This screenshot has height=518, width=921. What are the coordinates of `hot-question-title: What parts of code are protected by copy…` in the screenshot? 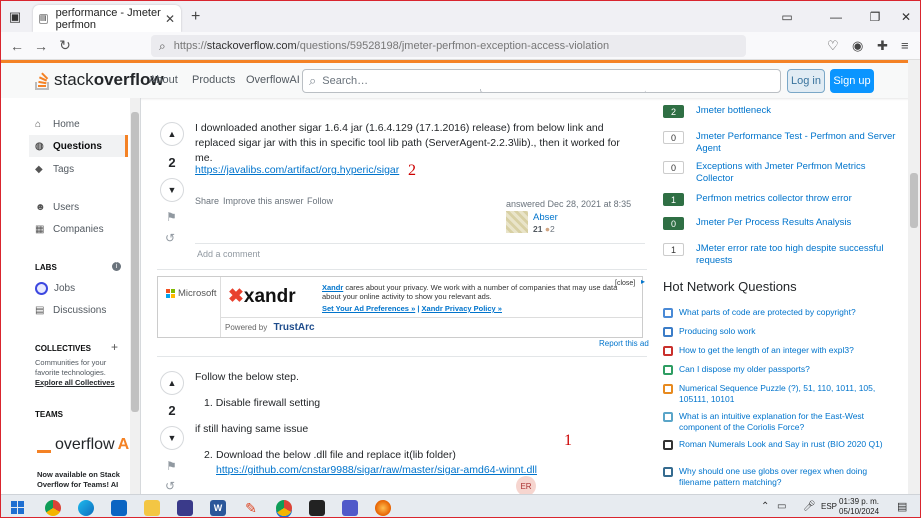 It's located at (778, 312).